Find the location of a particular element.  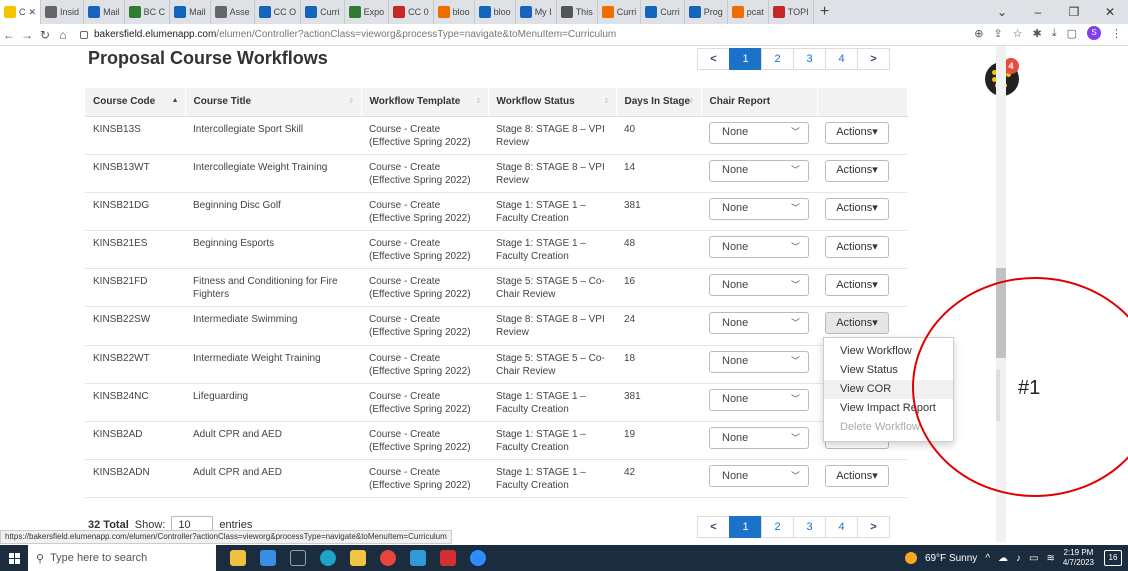

battery-icon: ▭ is located at coordinates (1033, 558).